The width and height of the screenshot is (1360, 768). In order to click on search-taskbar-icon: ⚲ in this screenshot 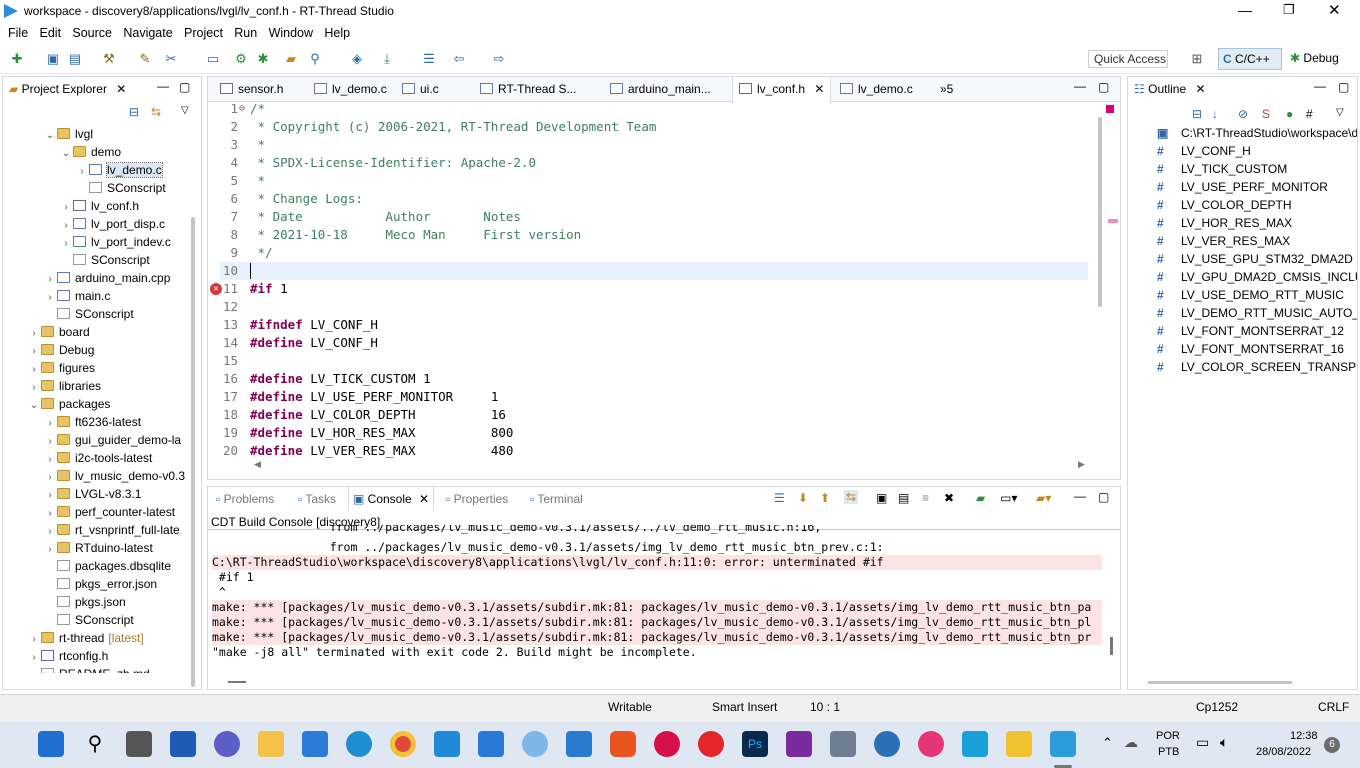, I will do `click(95, 744)`.